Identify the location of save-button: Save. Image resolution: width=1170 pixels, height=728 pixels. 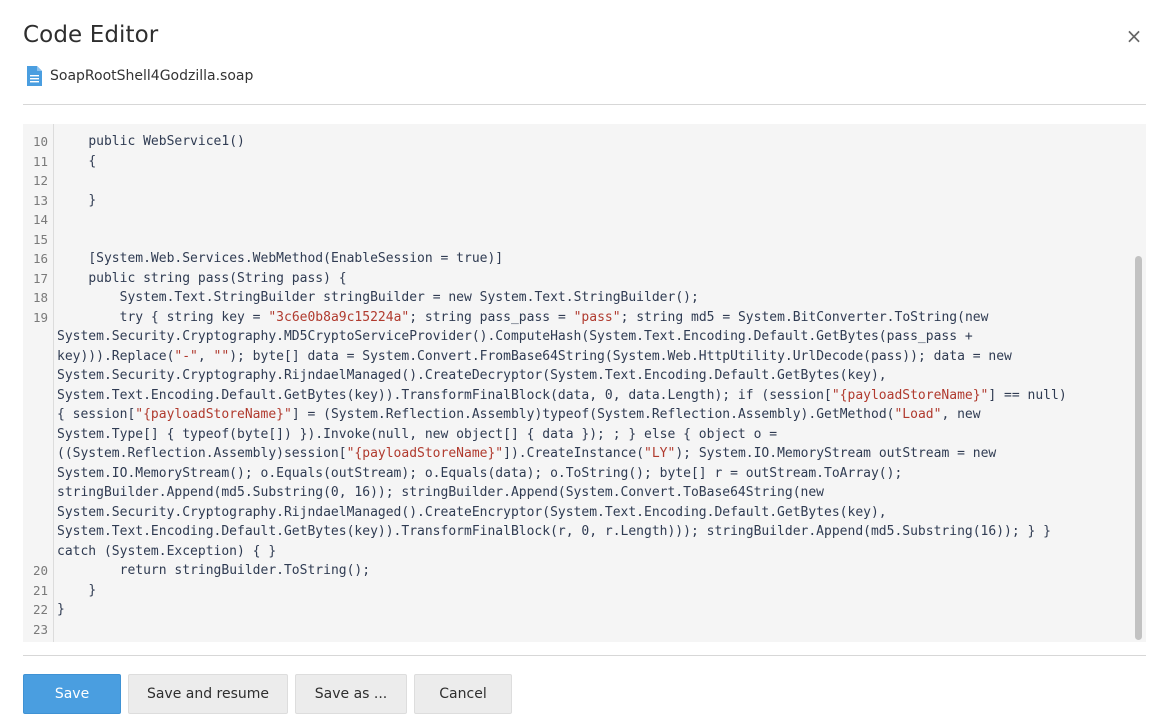
(72, 694).